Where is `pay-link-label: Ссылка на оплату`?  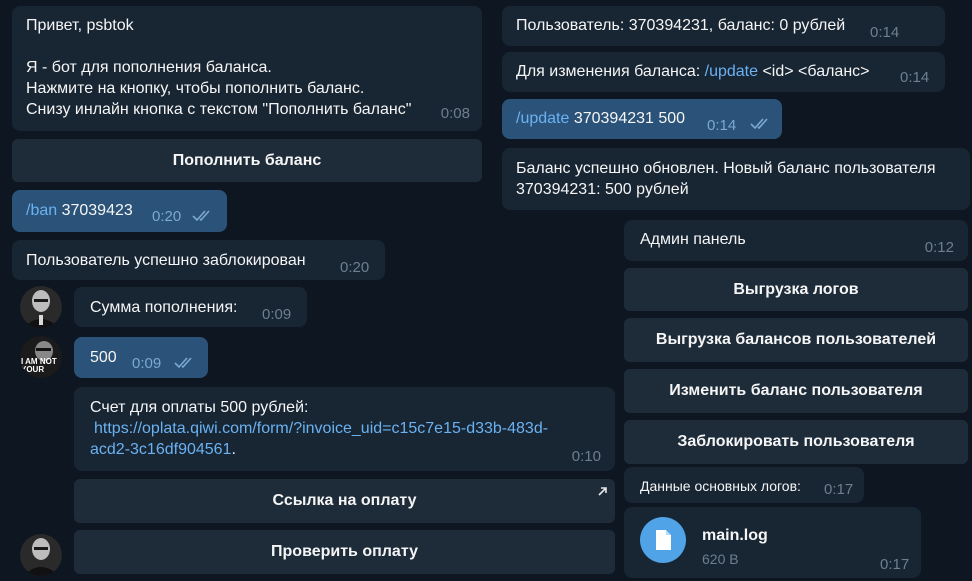 pay-link-label: Ссылка на оплату is located at coordinates (344, 500).